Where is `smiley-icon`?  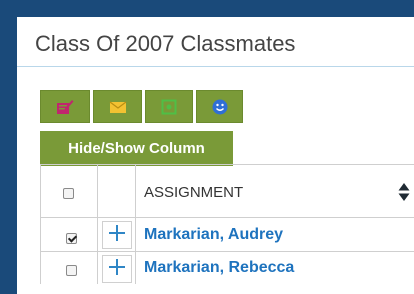 smiley-icon is located at coordinates (220, 107).